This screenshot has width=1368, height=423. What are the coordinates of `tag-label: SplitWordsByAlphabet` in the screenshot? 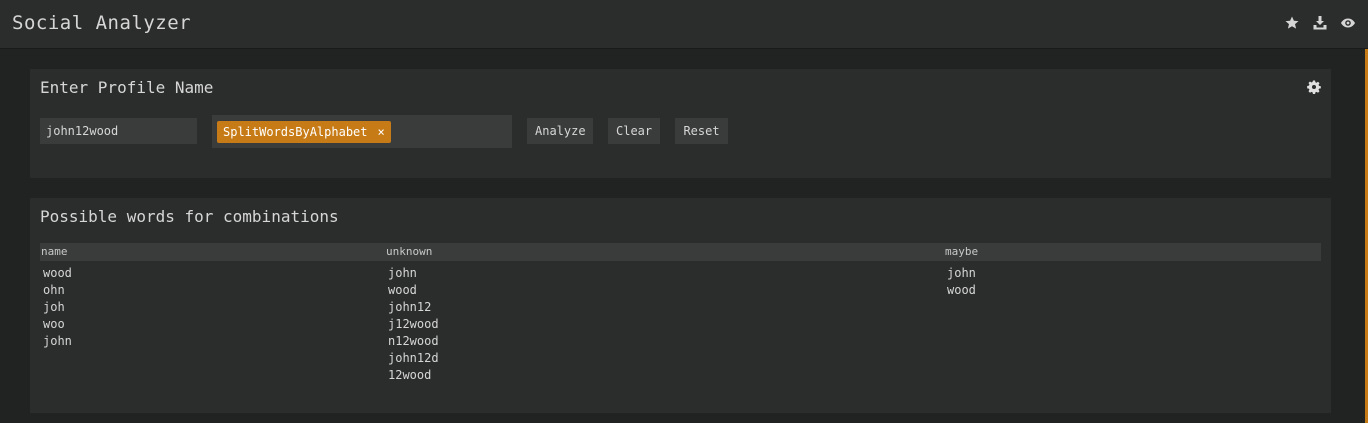 It's located at (295, 132).